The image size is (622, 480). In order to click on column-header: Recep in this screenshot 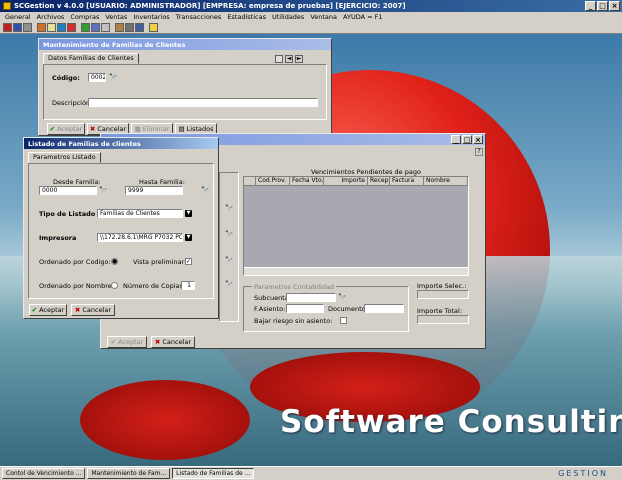, I will do `click(379, 181)`.